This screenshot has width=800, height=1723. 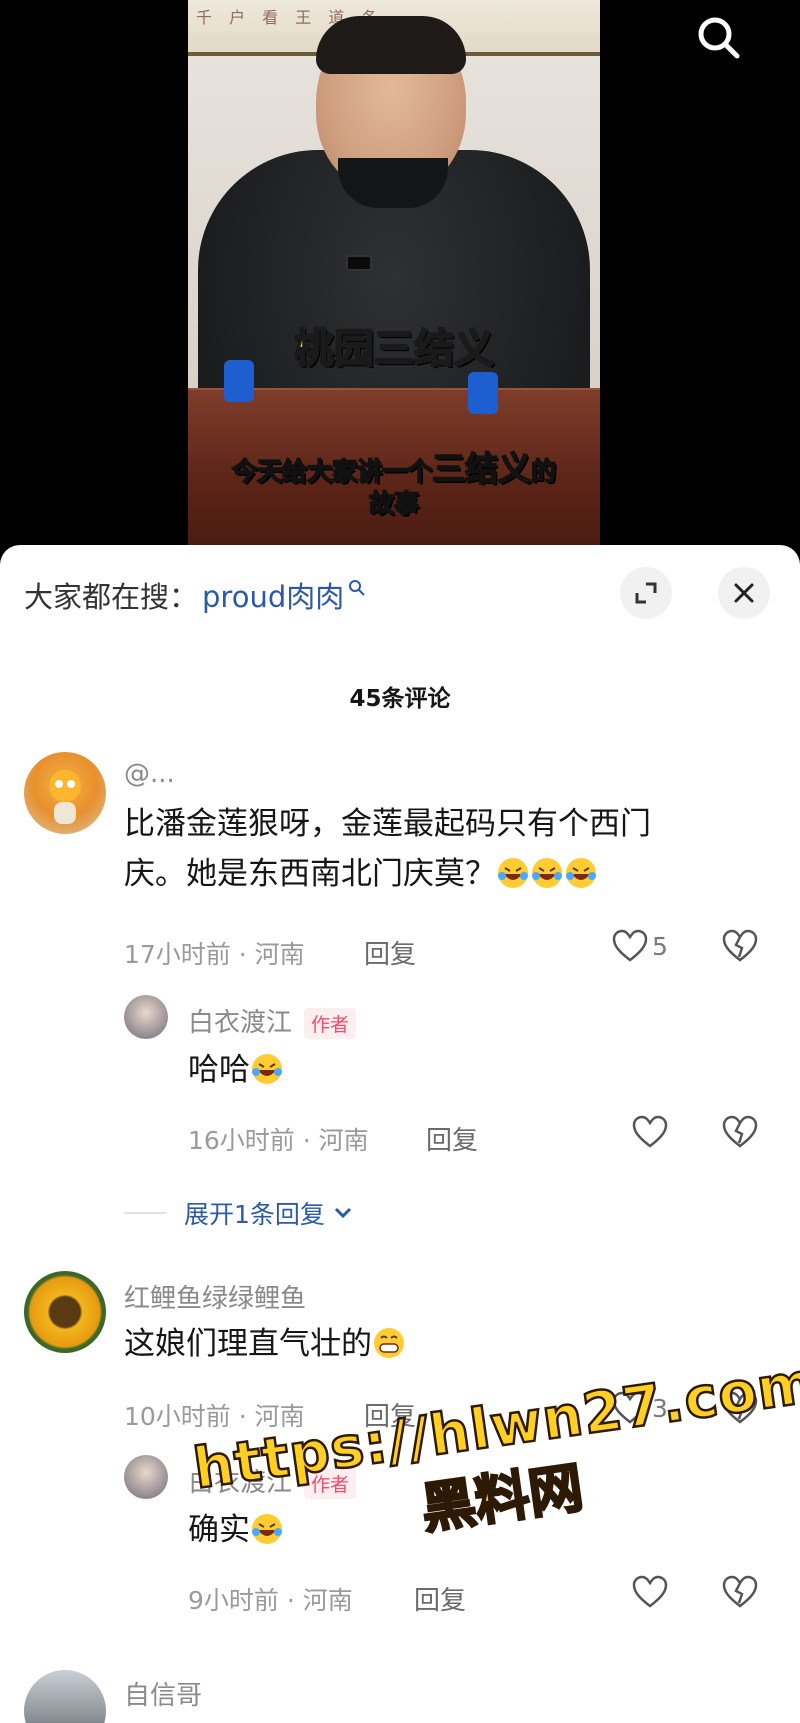 I want to click on comment-text: 比潘金莲狠呀，金莲最起码只有个西门 庆。她是东西南北门庆莫？, so click(x=387, y=849).